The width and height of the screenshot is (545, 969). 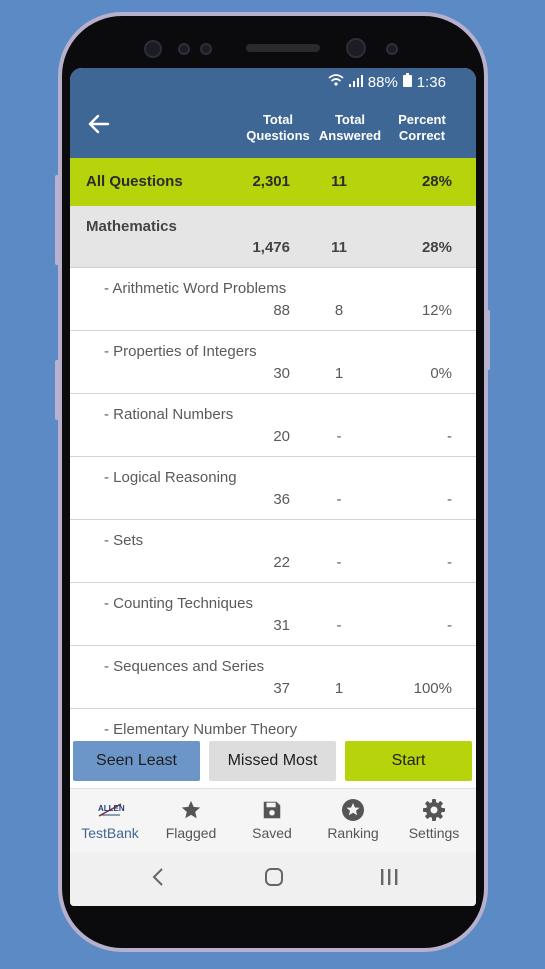 I want to click on topic-label: - Counting Techniques, so click(x=178, y=603).